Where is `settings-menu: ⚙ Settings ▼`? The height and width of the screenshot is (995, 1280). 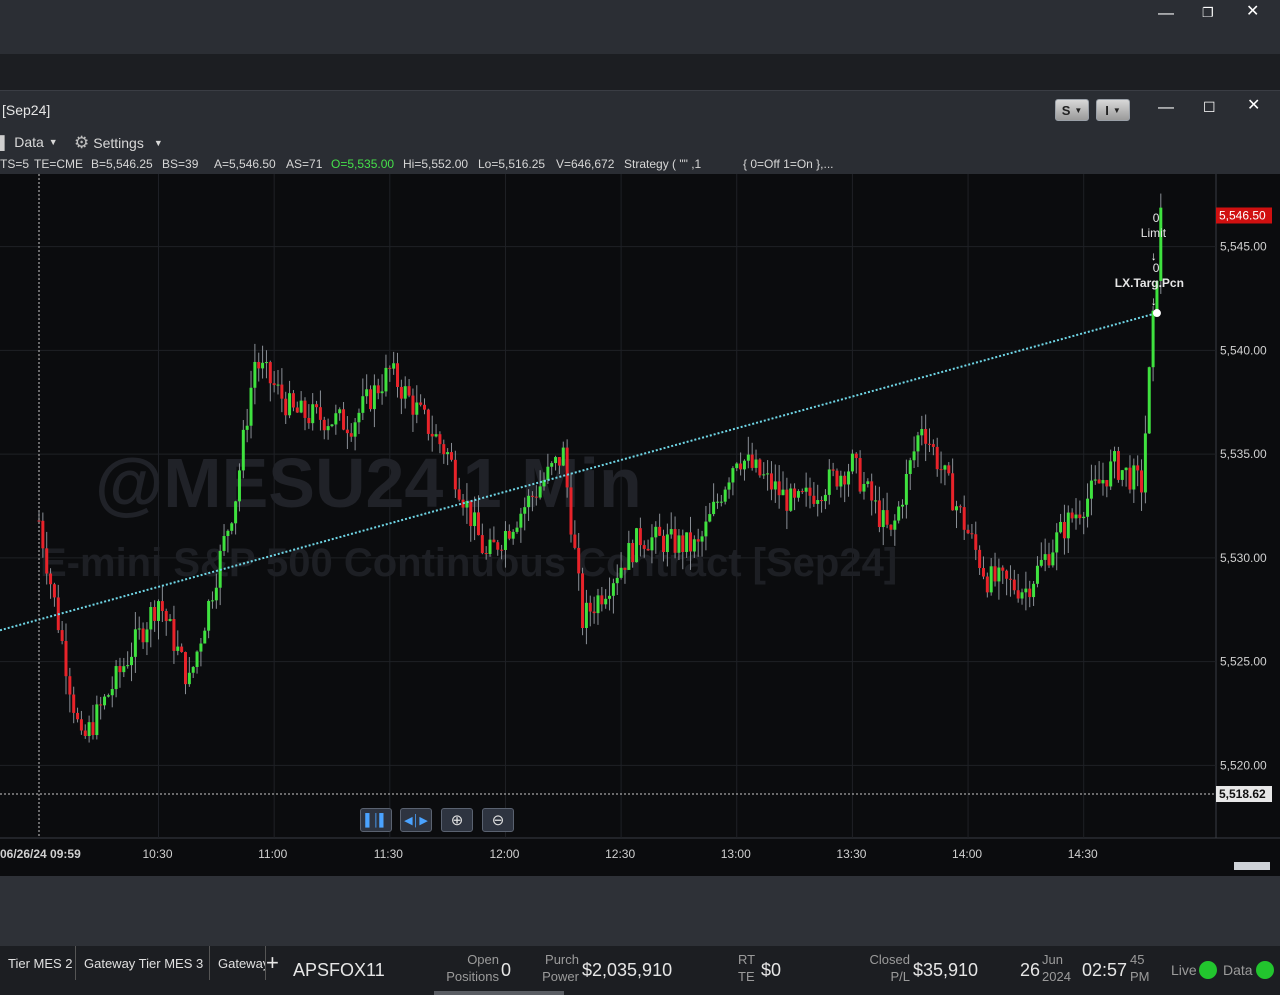
settings-menu: ⚙ Settings ▼ is located at coordinates (118, 143).